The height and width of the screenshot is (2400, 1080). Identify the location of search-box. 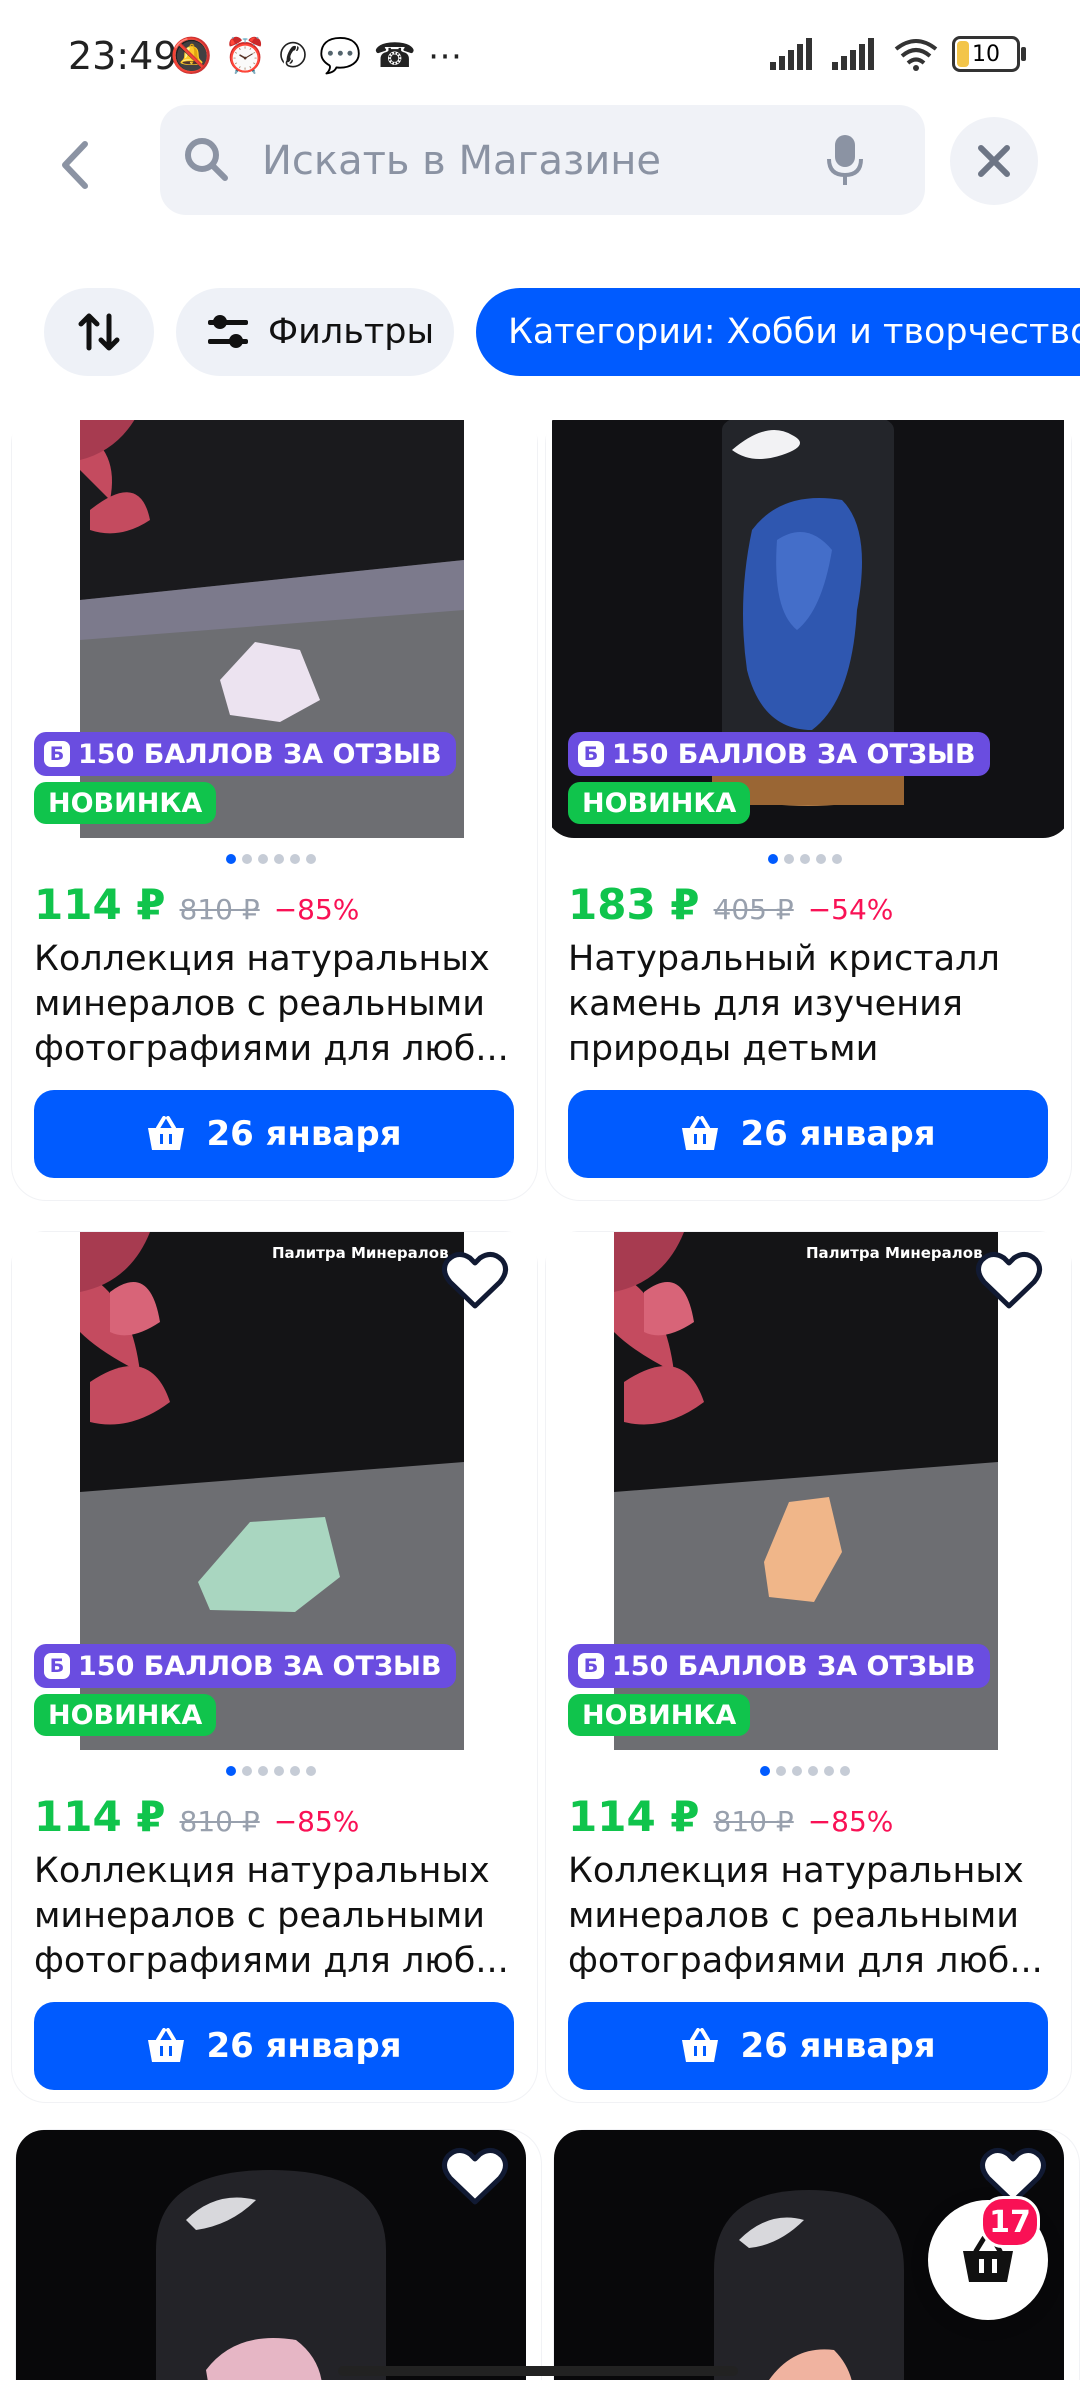
(542, 161).